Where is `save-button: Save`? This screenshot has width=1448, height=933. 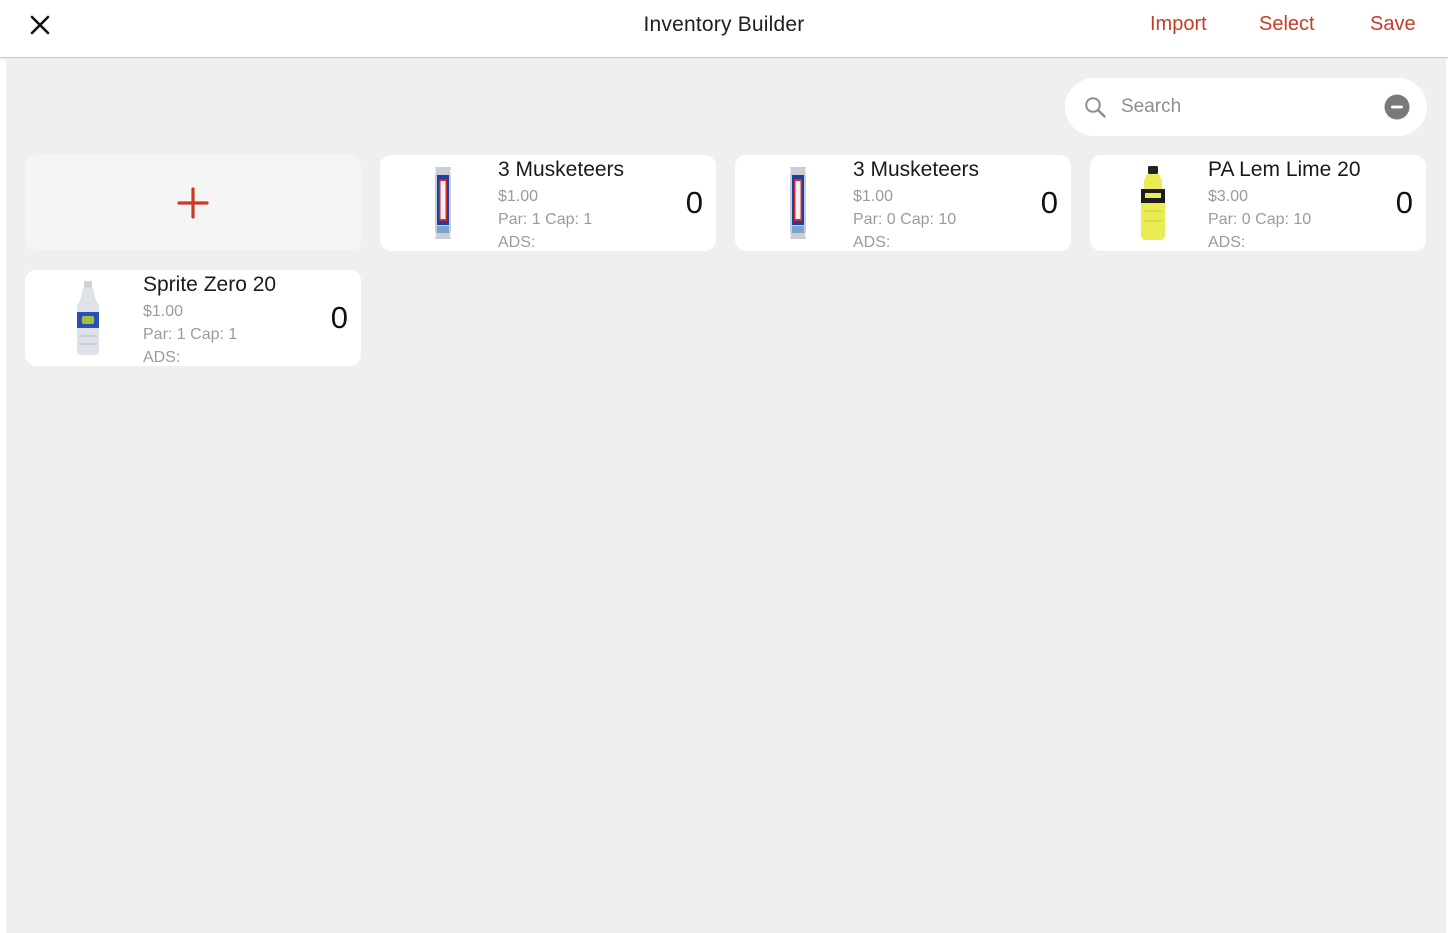 save-button: Save is located at coordinates (1393, 24).